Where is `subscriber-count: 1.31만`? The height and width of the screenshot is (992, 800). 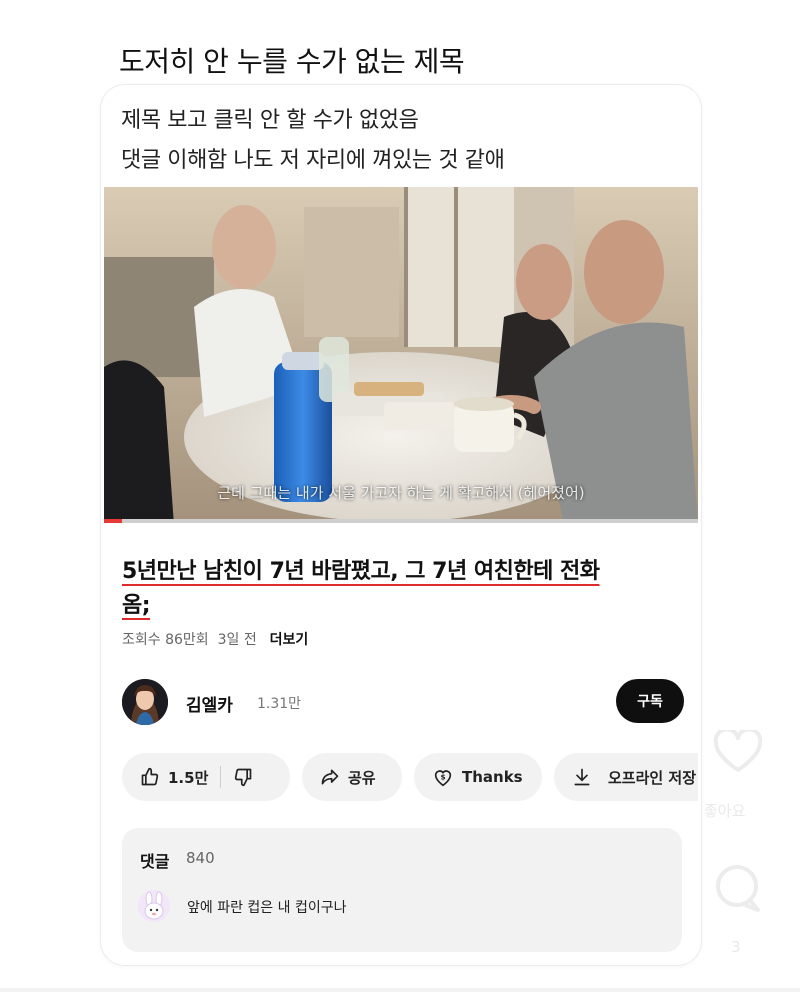
subscriber-count: 1.31만 is located at coordinates (279, 704).